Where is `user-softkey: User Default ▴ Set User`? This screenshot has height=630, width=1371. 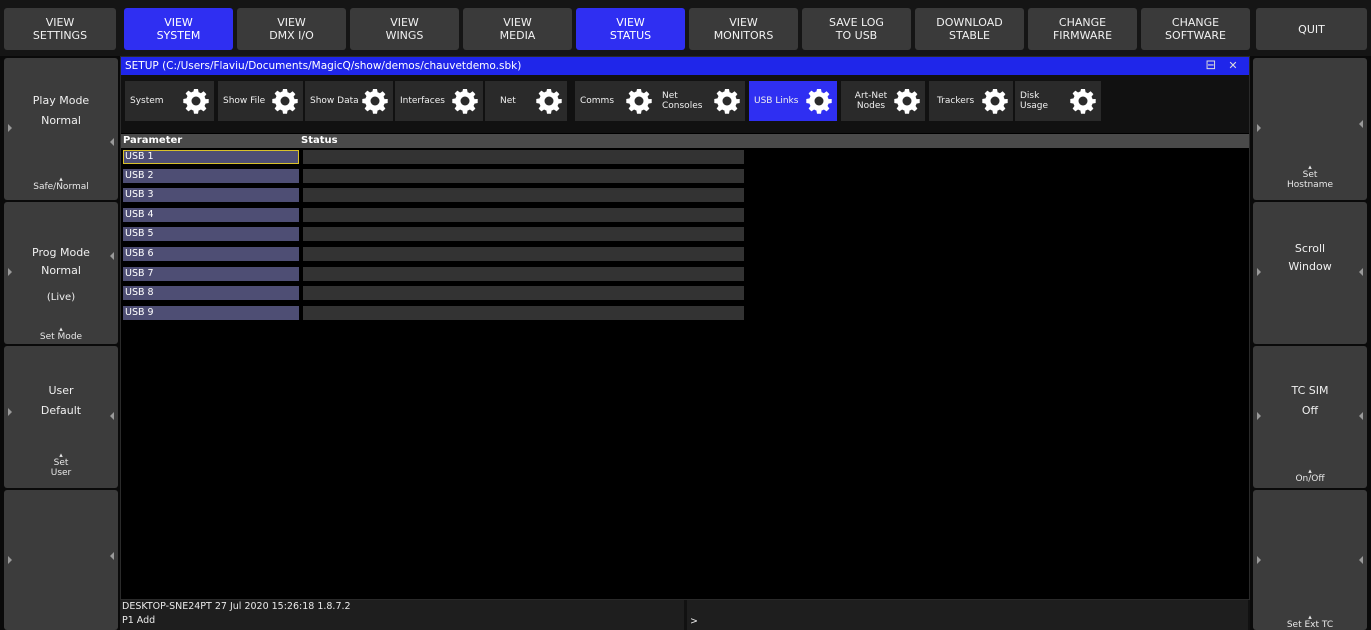 user-softkey: User Default ▴ Set User is located at coordinates (61, 417).